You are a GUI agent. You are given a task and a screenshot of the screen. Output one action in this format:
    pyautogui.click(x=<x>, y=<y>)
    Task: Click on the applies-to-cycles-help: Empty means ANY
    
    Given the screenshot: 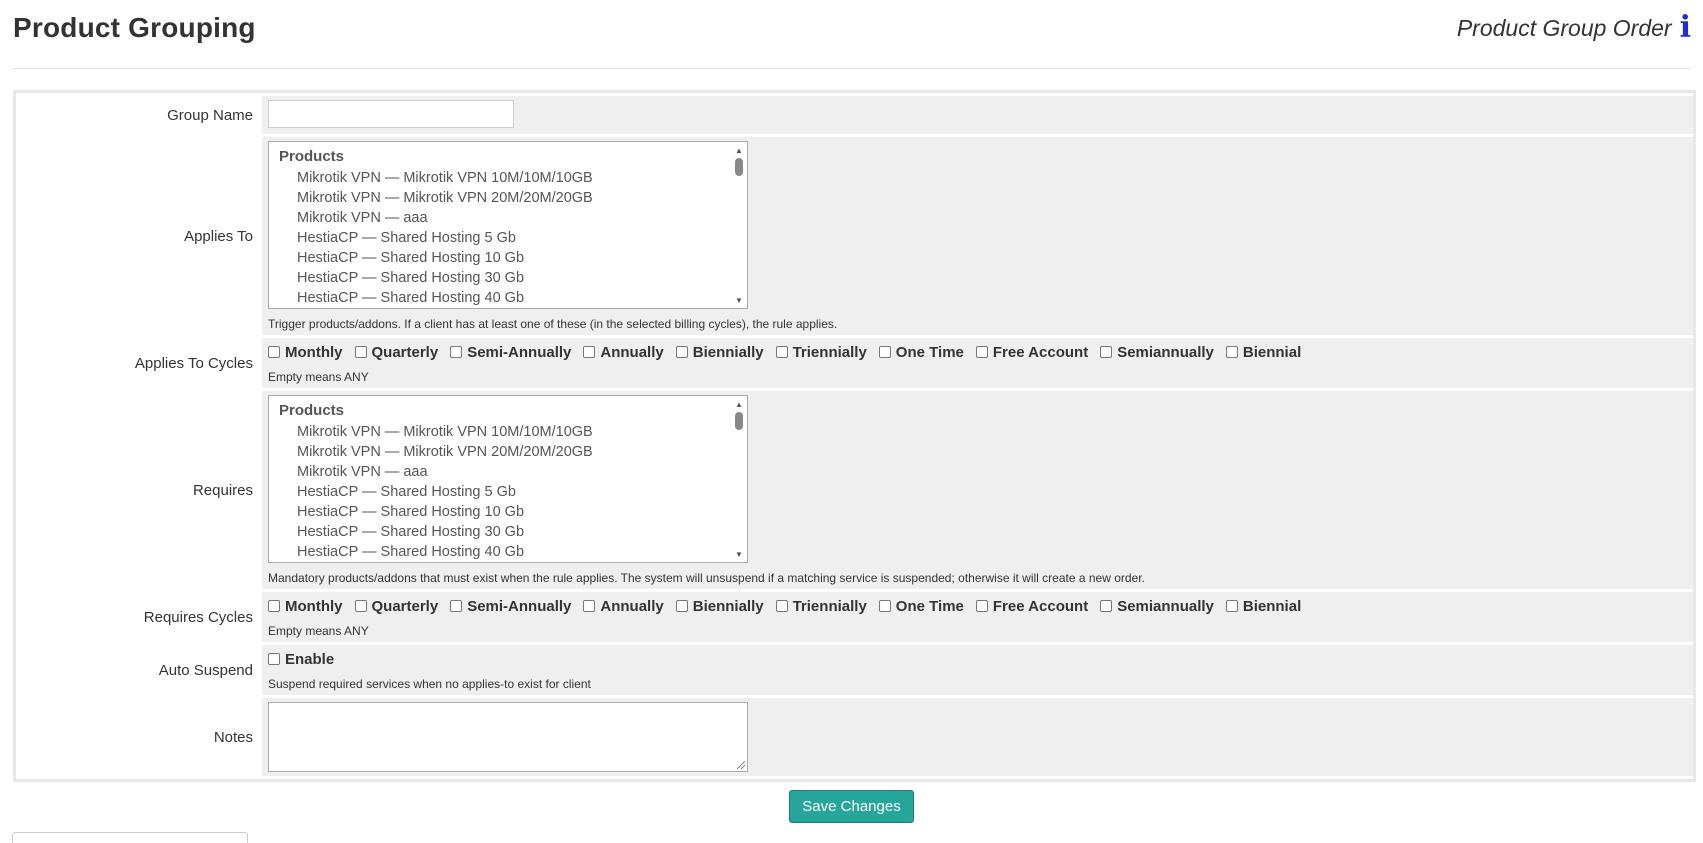 What is the action you would take?
    pyautogui.click(x=318, y=377)
    